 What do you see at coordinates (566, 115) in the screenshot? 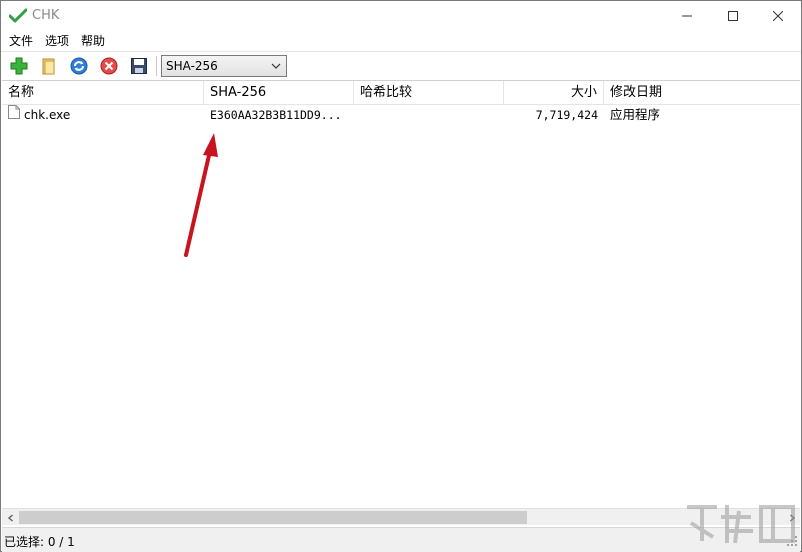
I see `file-size: 7,719,424` at bounding box center [566, 115].